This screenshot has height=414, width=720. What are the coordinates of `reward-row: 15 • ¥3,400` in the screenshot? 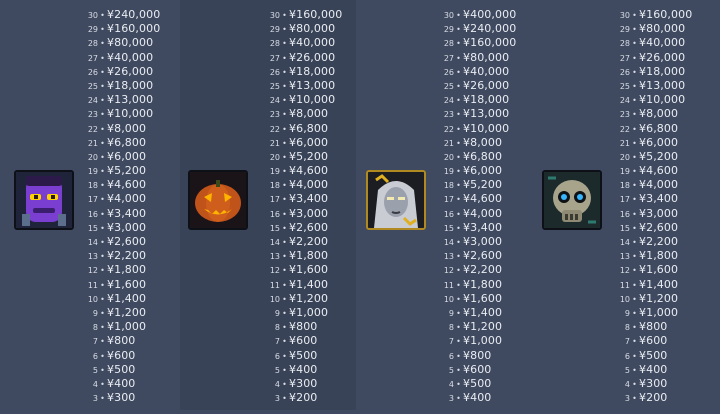 It's located at (477, 226).